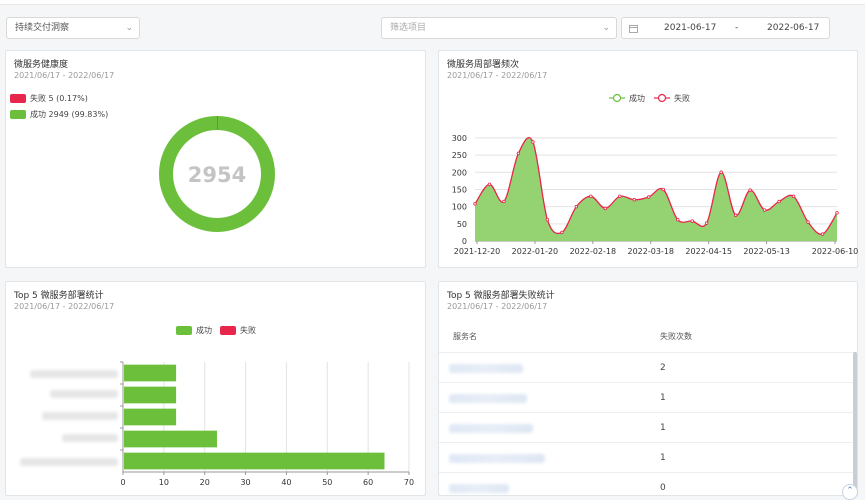 The height and width of the screenshot is (500, 865). I want to click on weekly-x-tick-label: 2021-12-20, so click(477, 251).